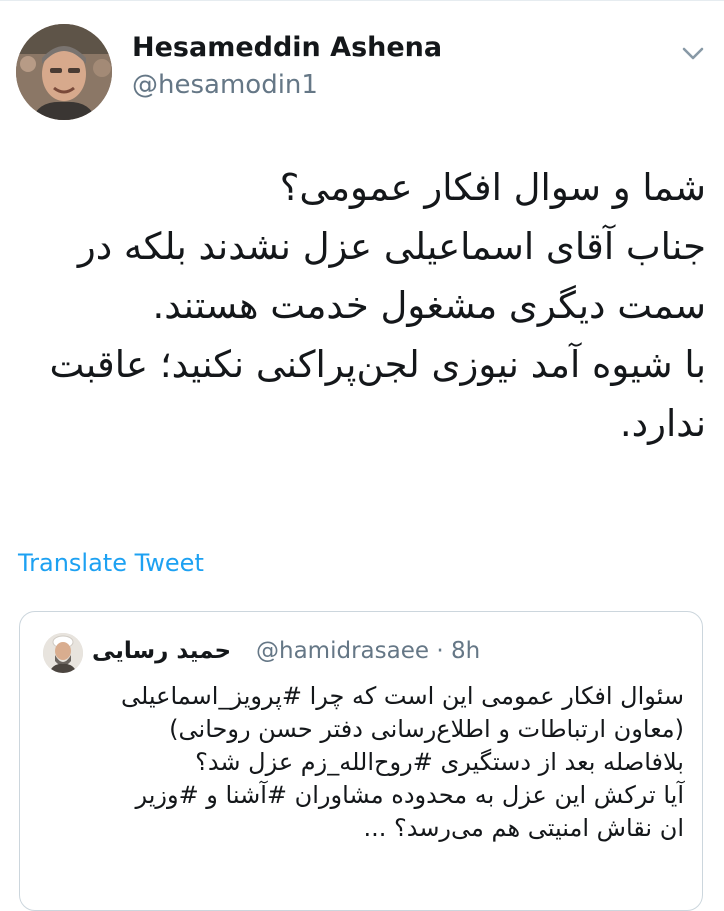 This screenshot has height=911, width=724. Describe the element at coordinates (342, 651) in the screenshot. I see `quoted-author-handle: @hamidrasaee` at that location.